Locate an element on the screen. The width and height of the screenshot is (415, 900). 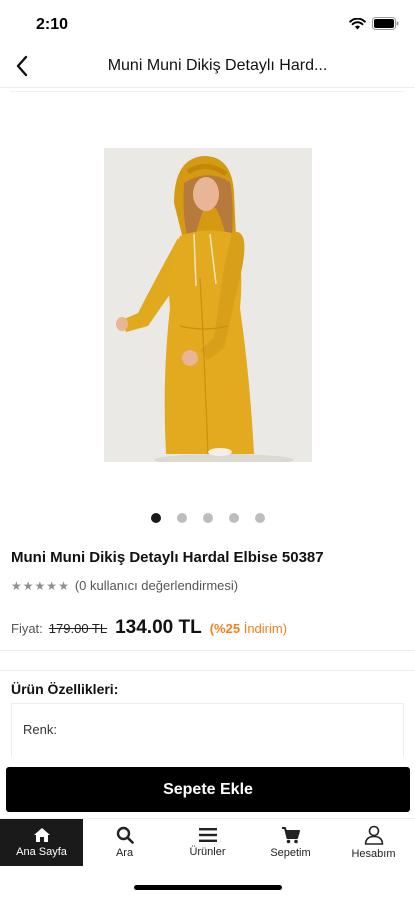
rating-row: ★ ★ ★ ★ ★ (0 kullanıcı değerlendirmesi) is located at coordinates (124, 585).